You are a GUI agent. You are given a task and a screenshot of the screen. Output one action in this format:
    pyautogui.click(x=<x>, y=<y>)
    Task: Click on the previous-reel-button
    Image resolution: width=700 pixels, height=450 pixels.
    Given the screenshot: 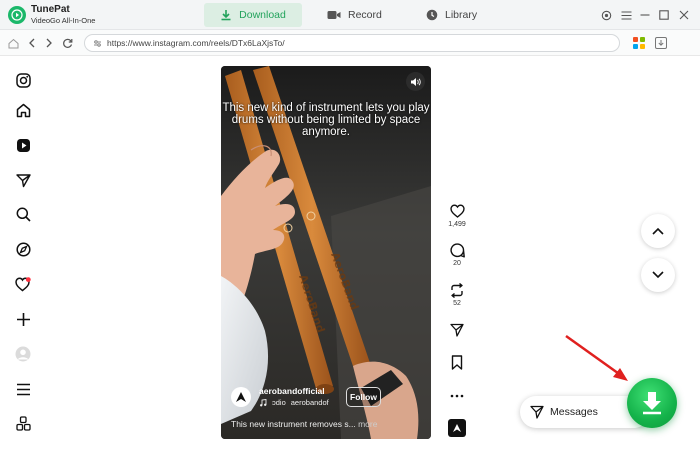 What is the action you would take?
    pyautogui.click(x=658, y=231)
    